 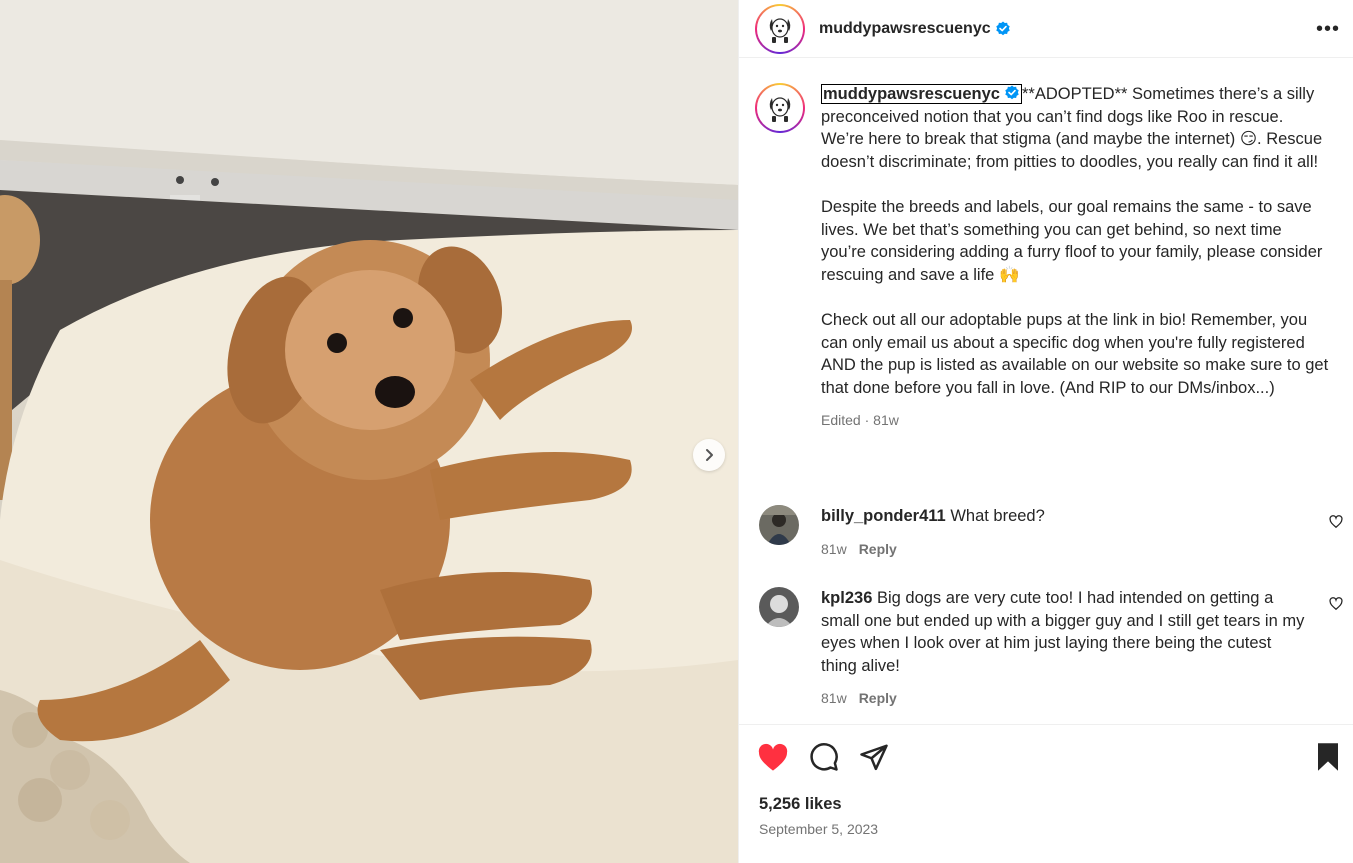 I want to click on post-header: muddypawsrescuenyc •••, so click(x=1046, y=29).